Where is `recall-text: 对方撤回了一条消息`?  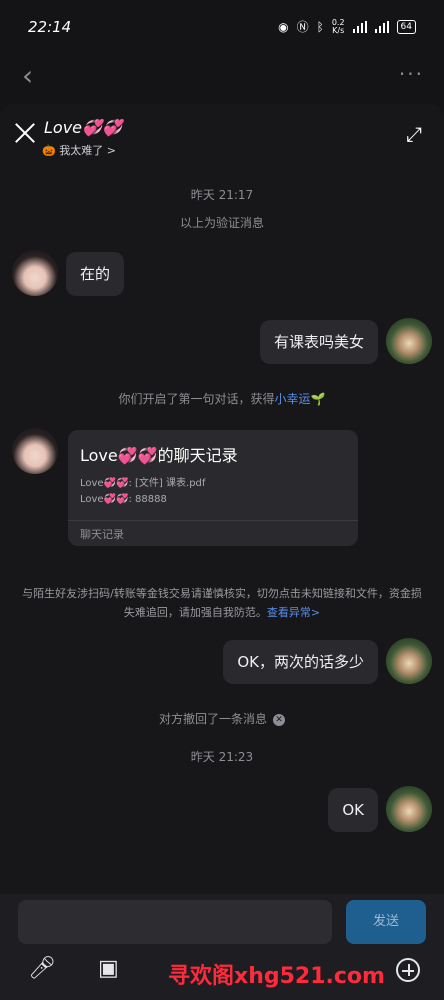 recall-text: 对方撤回了一条消息 is located at coordinates (212, 719).